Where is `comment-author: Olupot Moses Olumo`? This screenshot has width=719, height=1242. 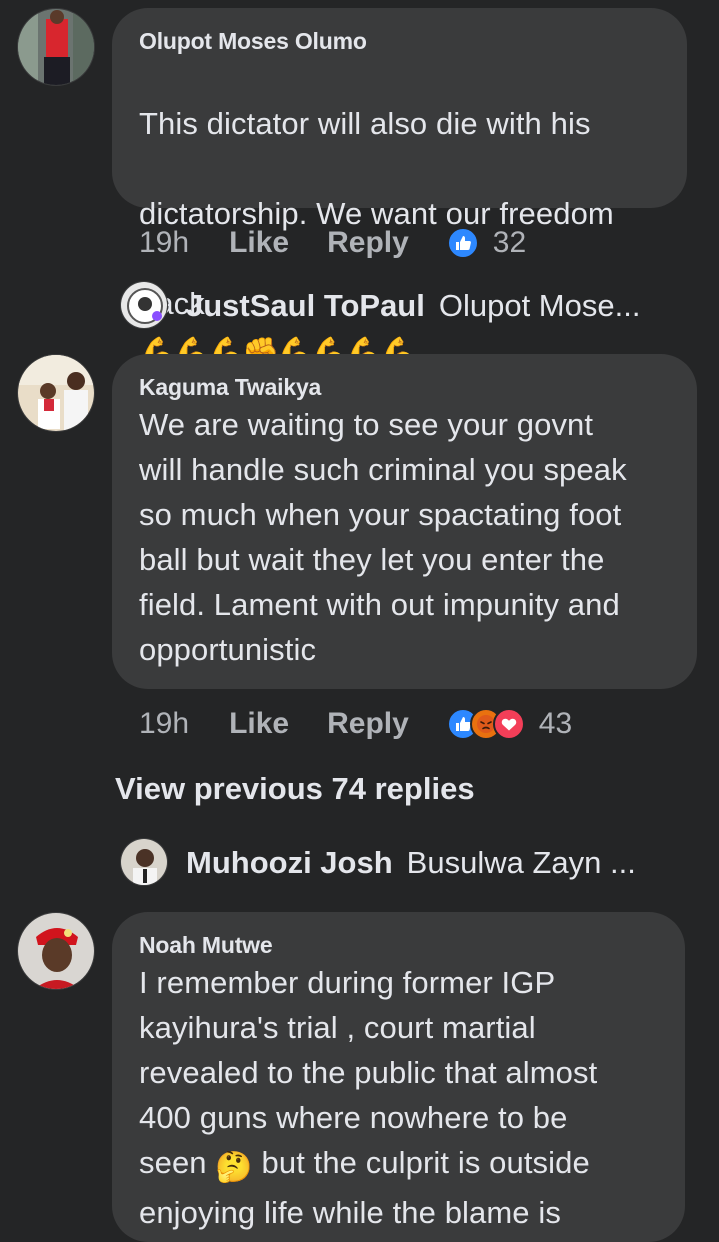
comment-author: Olupot Moses Olumo is located at coordinates (401, 41).